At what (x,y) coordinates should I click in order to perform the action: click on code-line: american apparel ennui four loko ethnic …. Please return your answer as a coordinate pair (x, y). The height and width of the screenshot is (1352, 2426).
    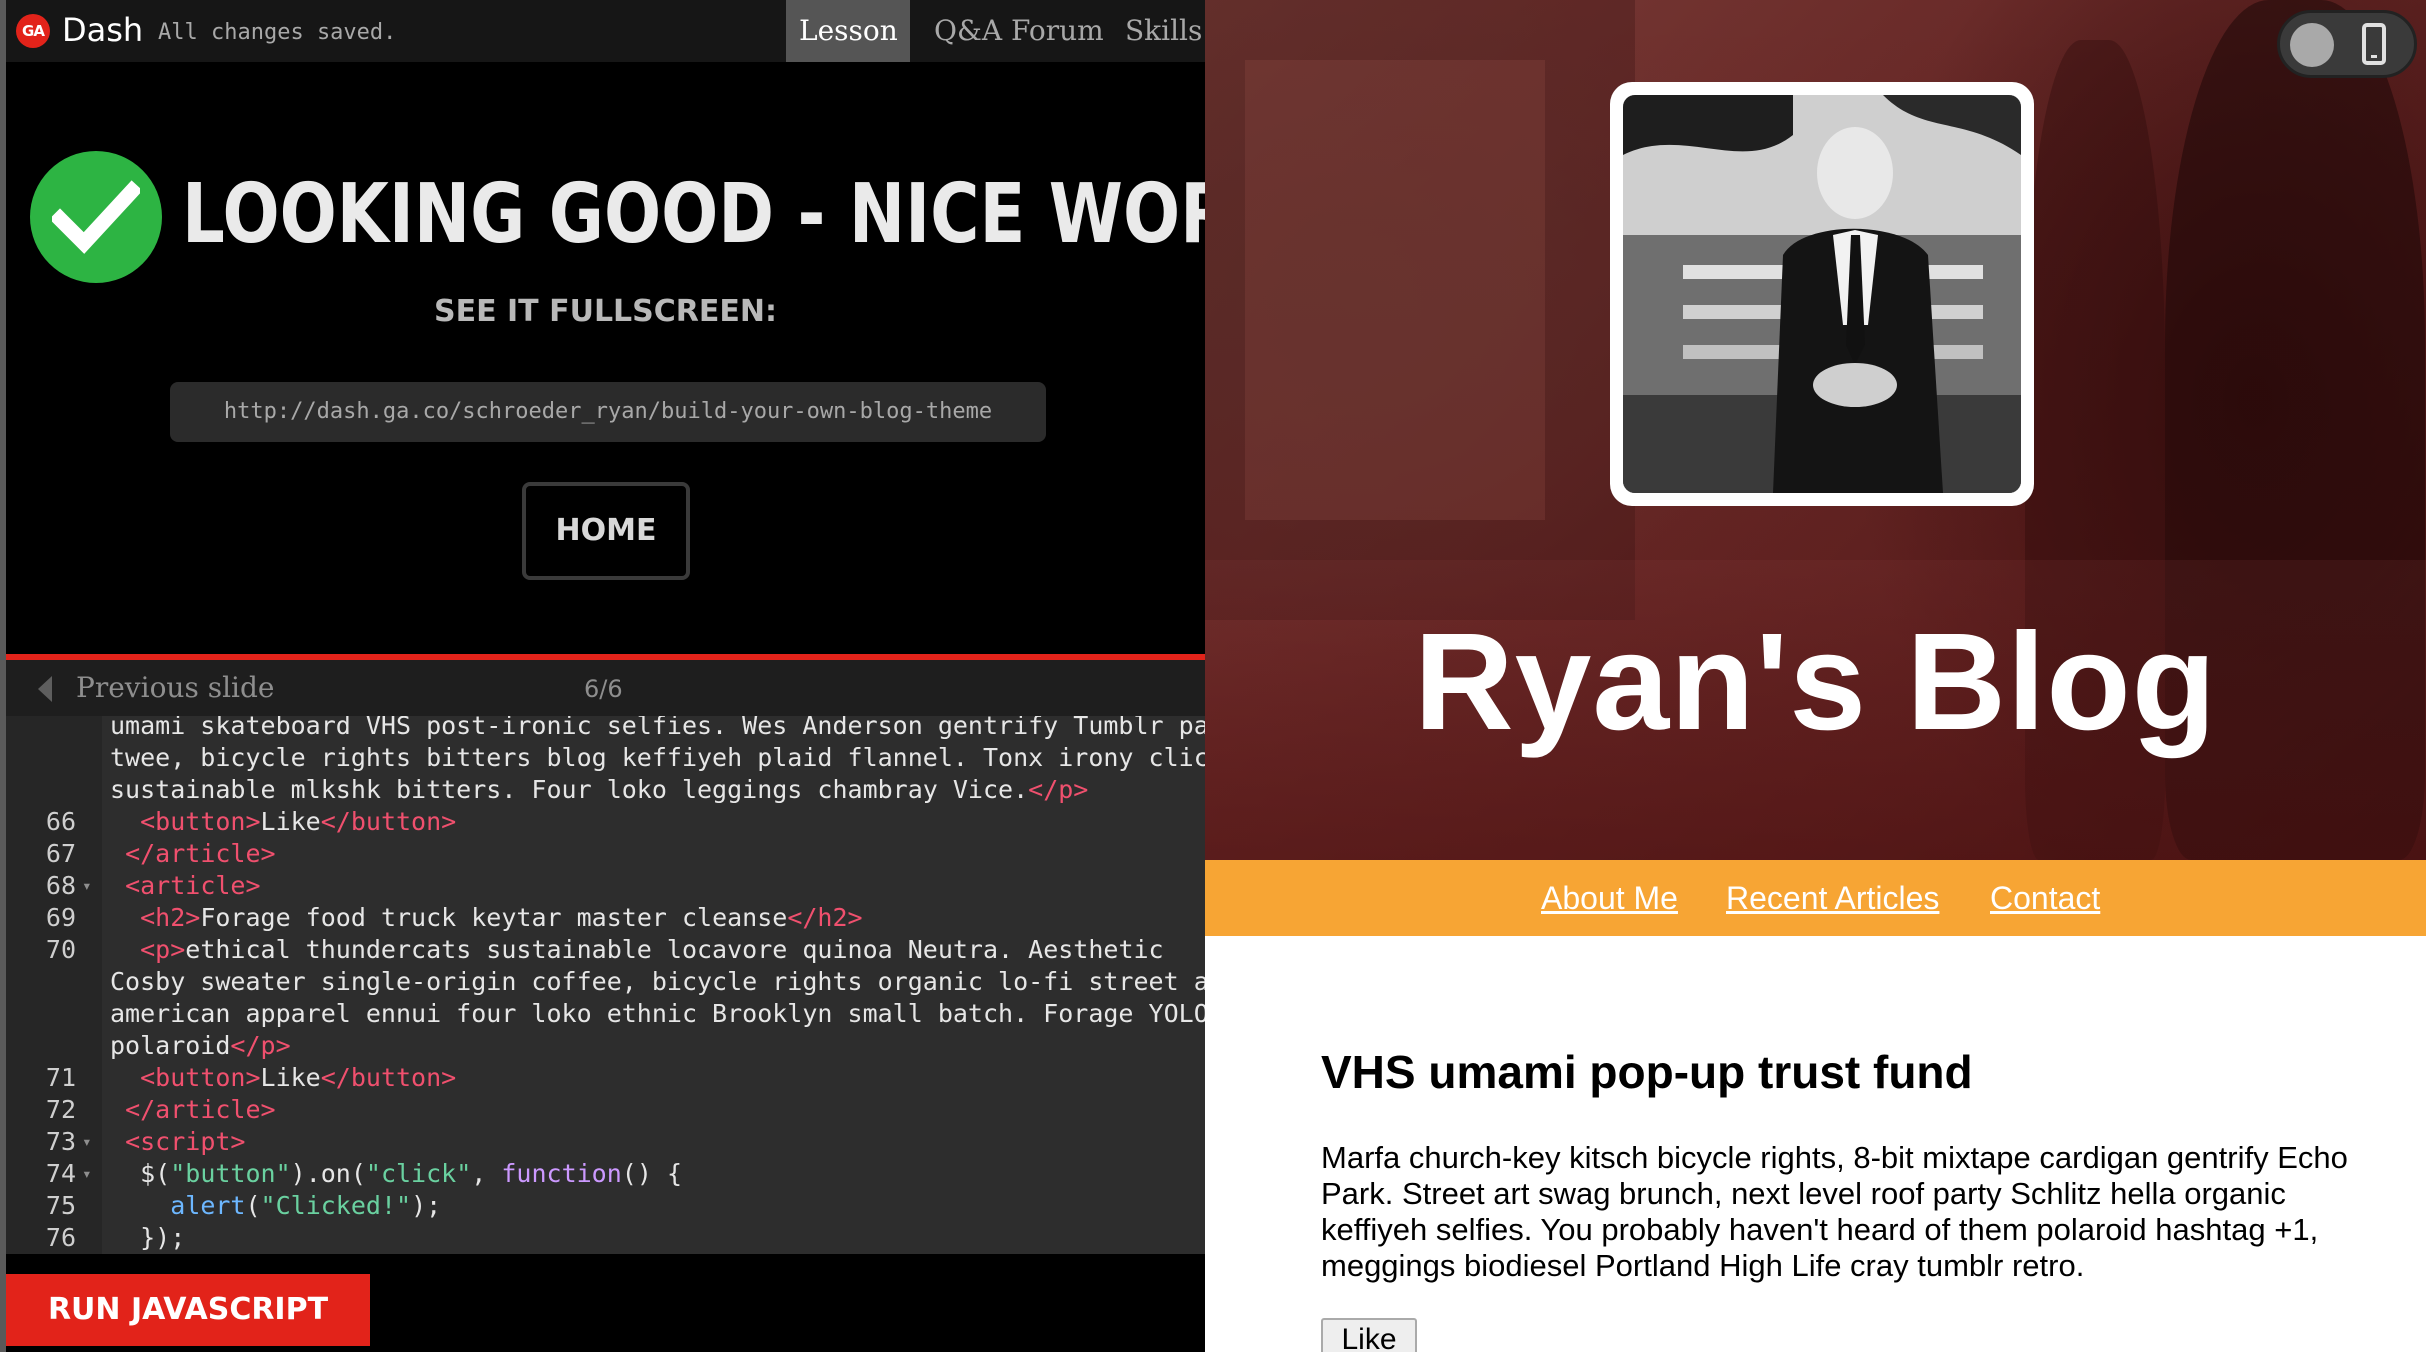
    Looking at the image, I should click on (605, 1014).